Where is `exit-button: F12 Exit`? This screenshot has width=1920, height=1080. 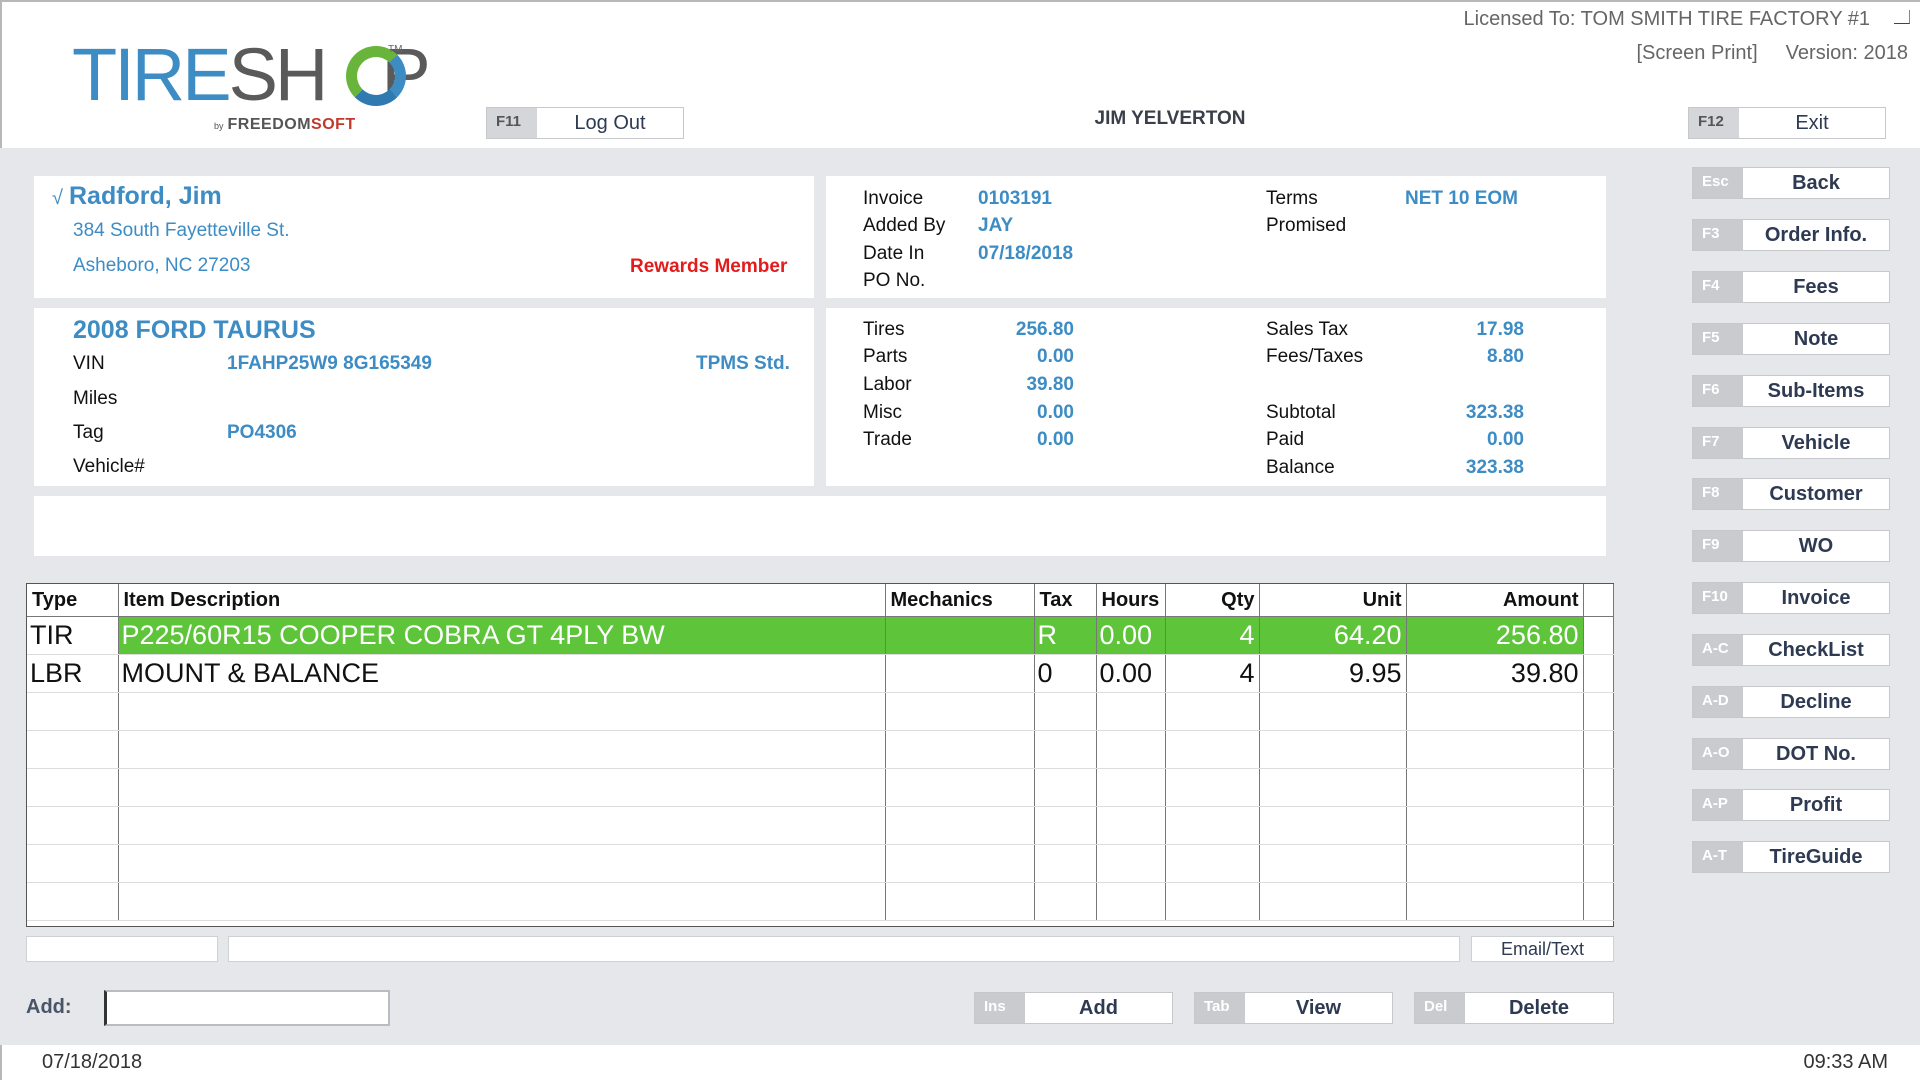 exit-button: F12 Exit is located at coordinates (1787, 123).